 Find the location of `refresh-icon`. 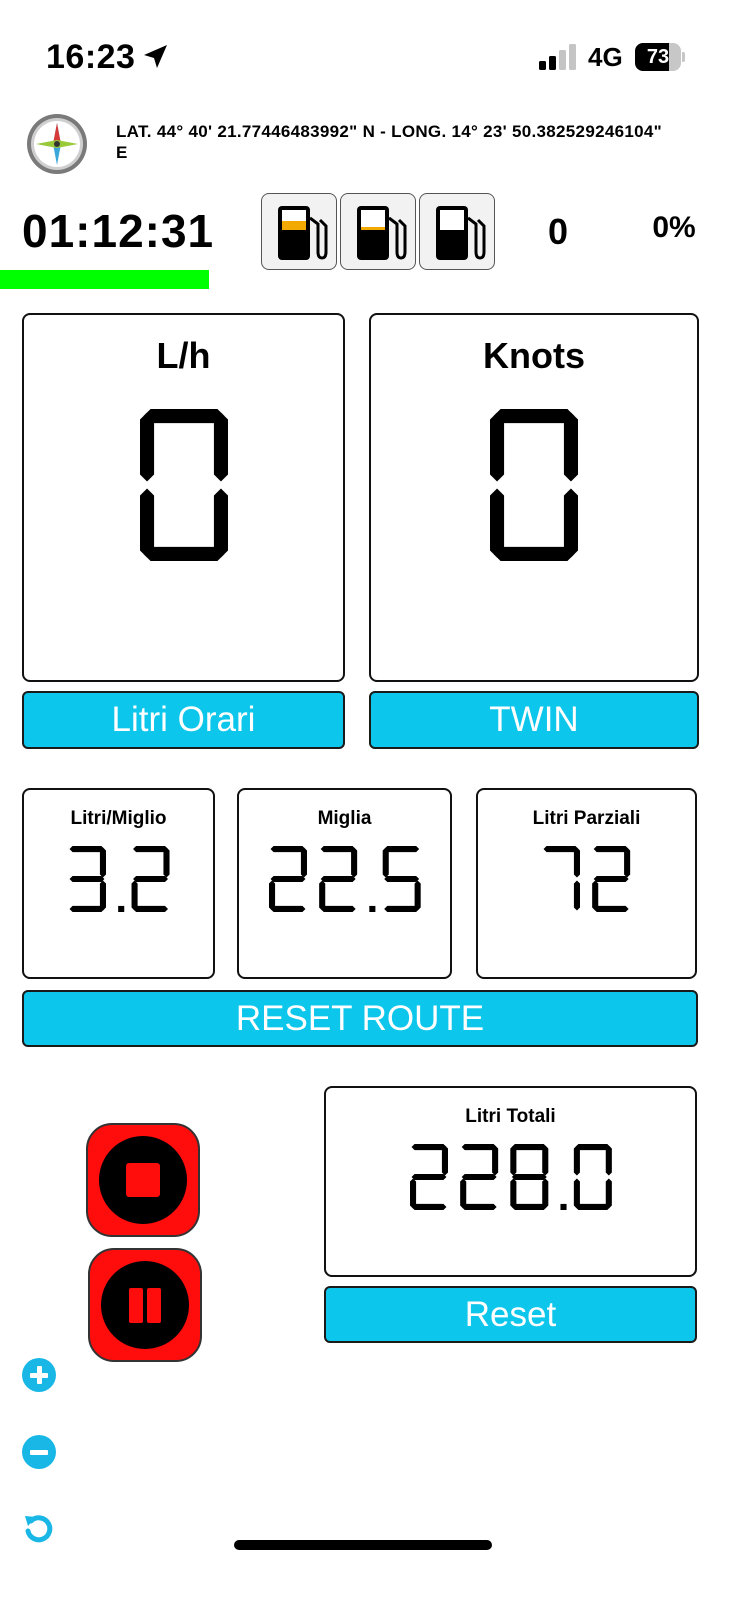

refresh-icon is located at coordinates (39, 1529).